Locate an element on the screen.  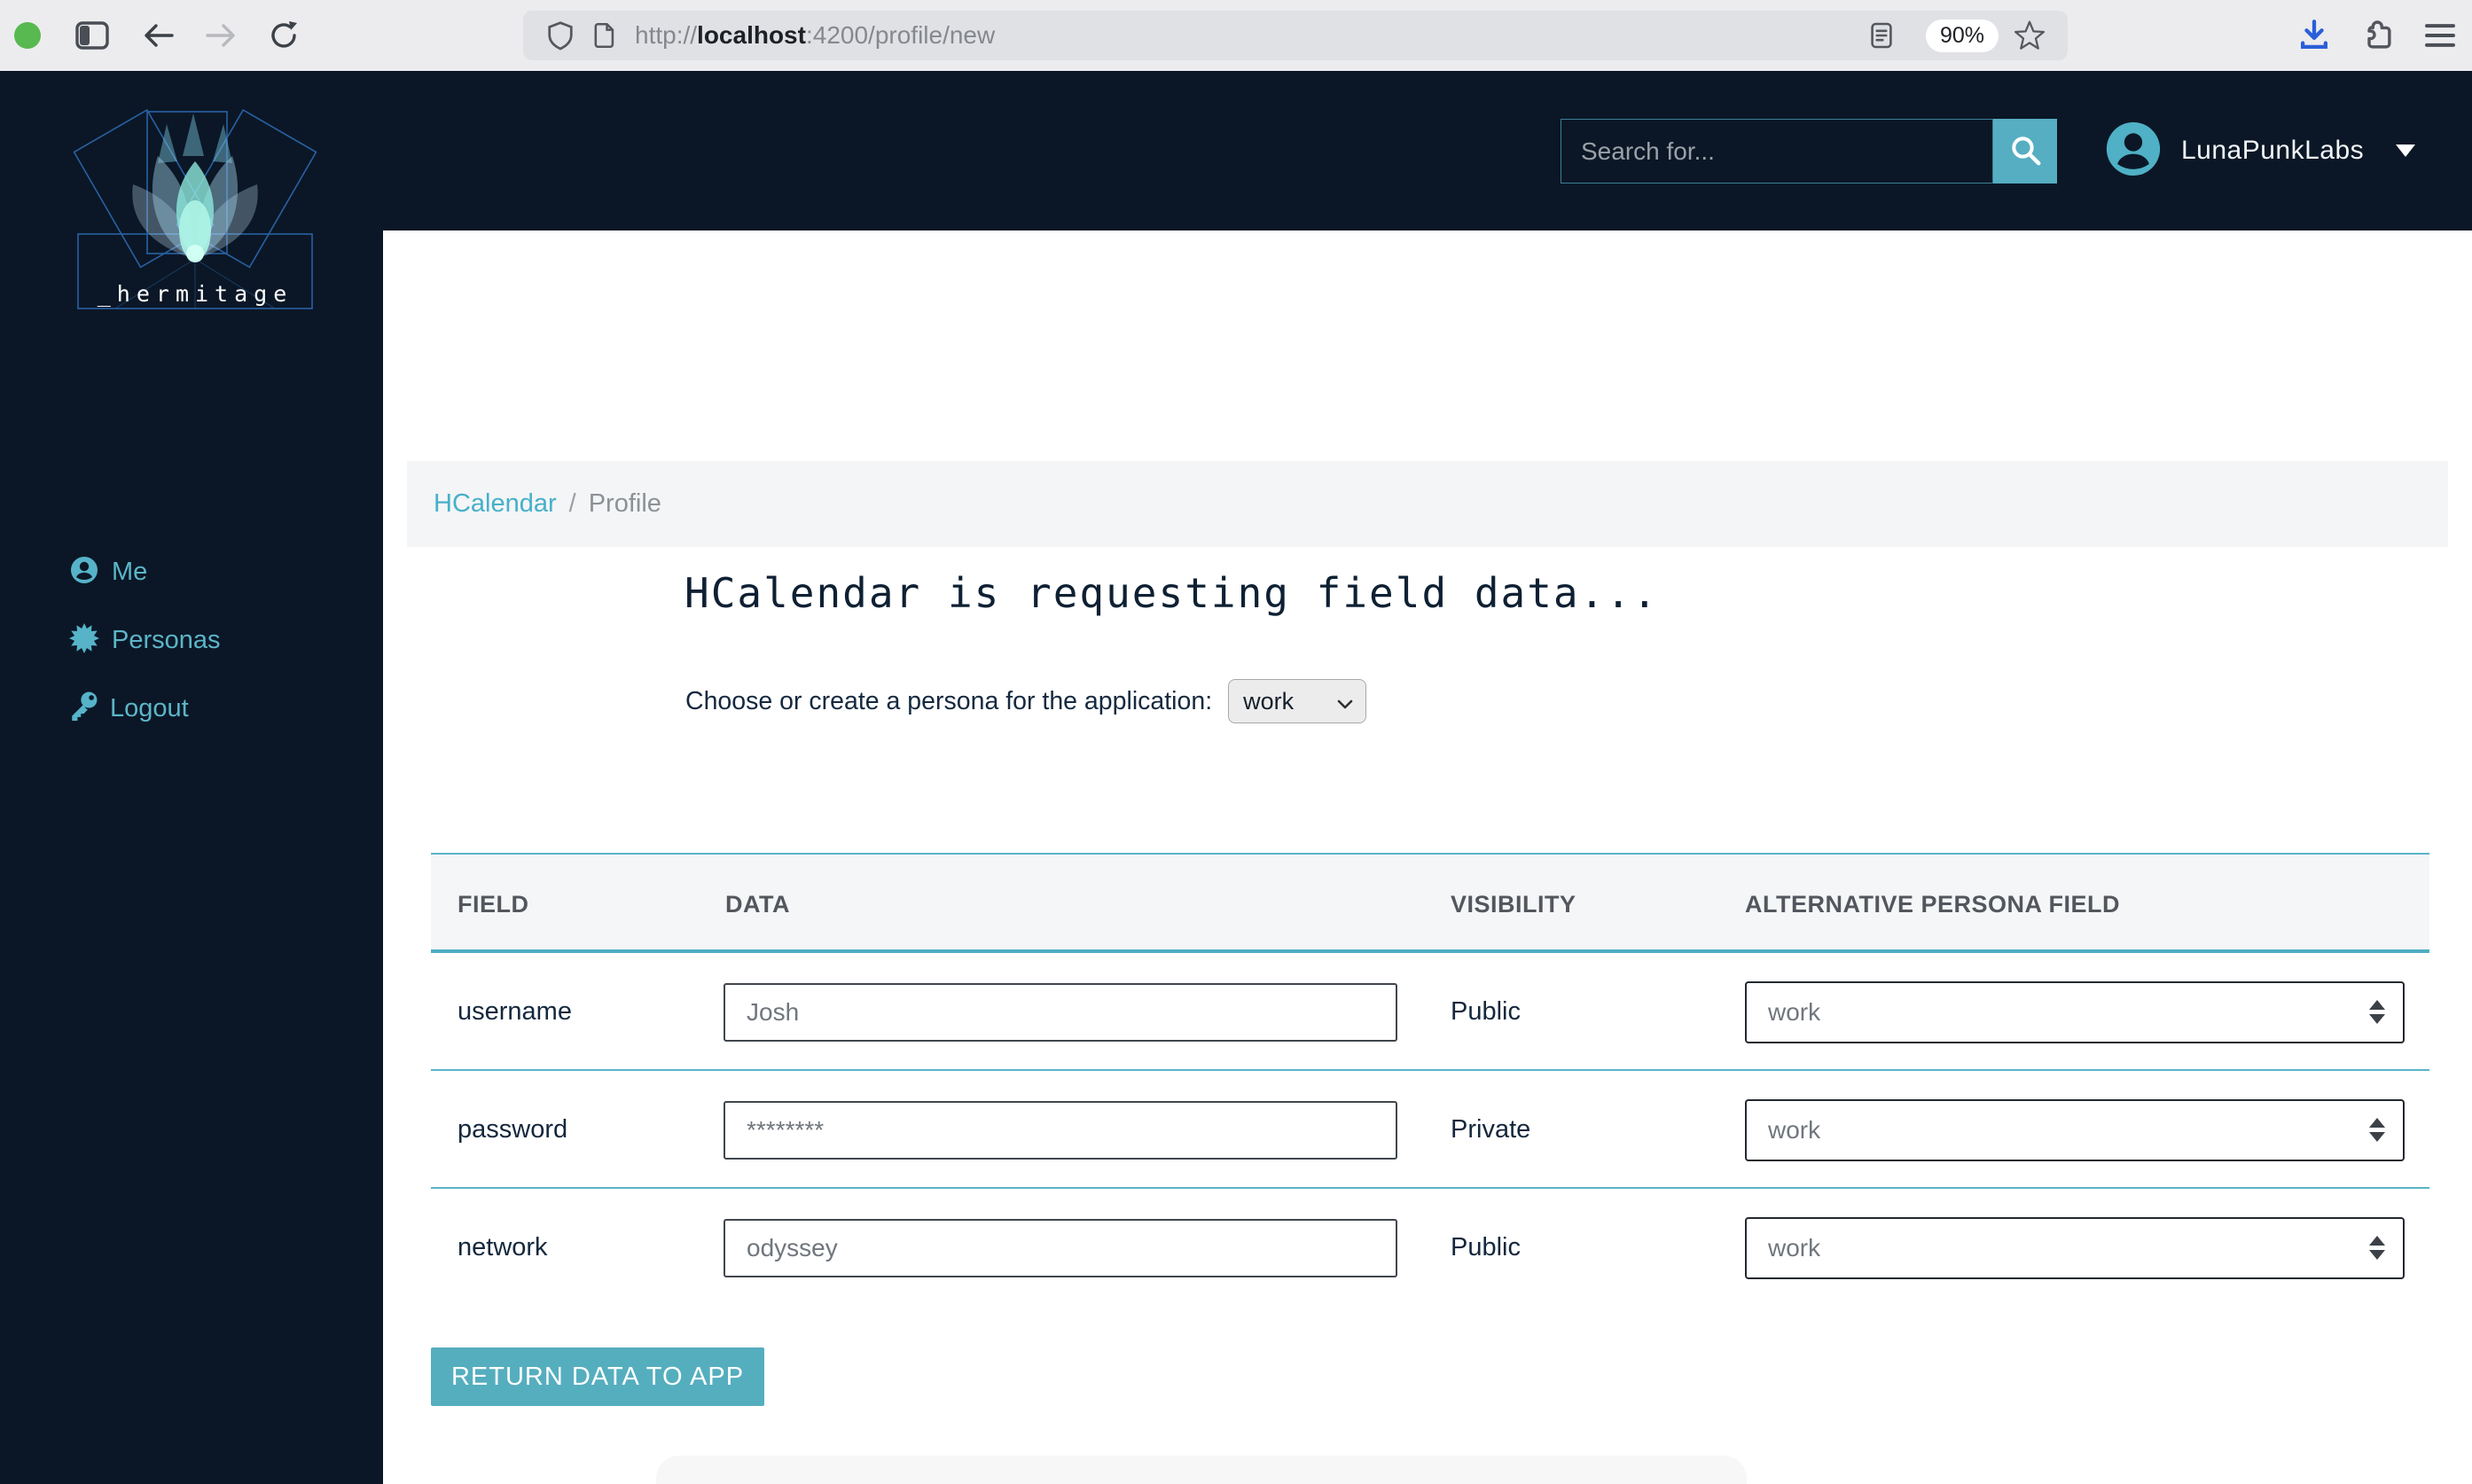
persona-select-value: work is located at coordinates (1269, 701).